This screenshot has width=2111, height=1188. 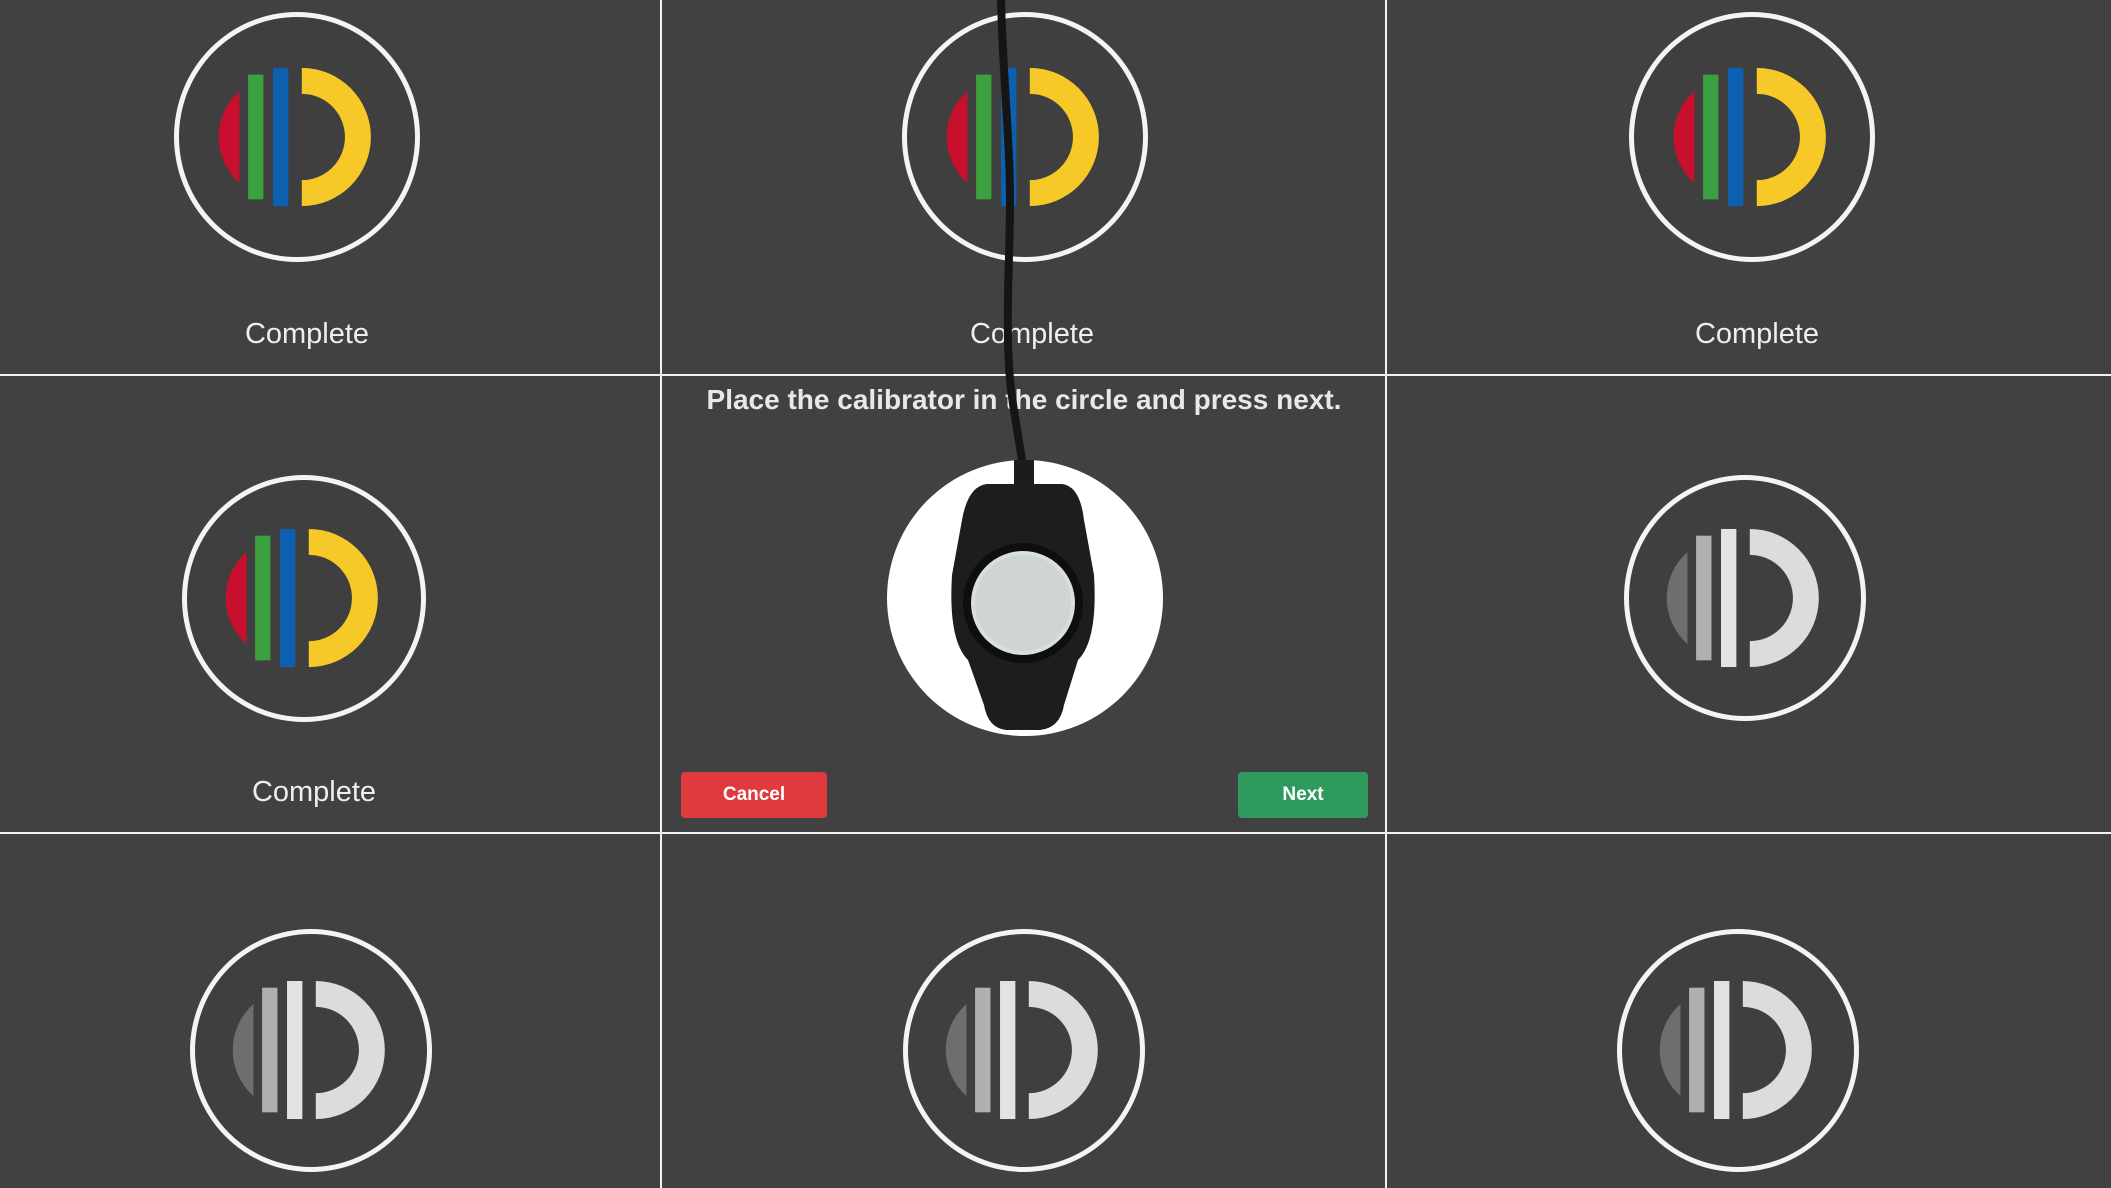 What do you see at coordinates (754, 795) in the screenshot?
I see `cancel-button: Cancel` at bounding box center [754, 795].